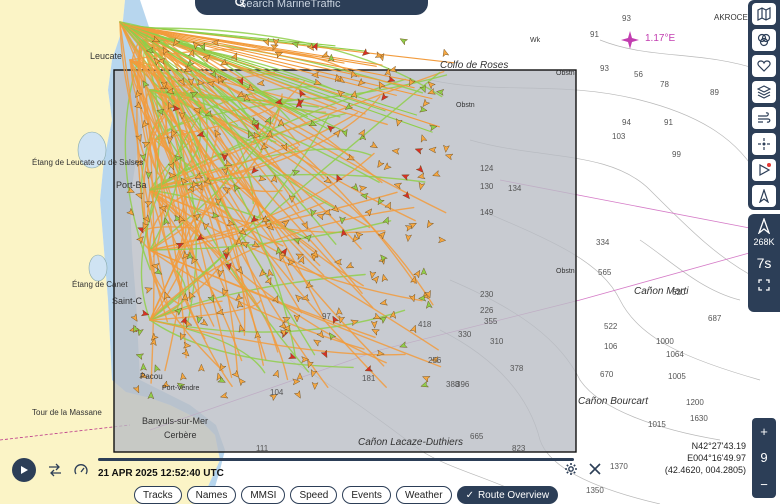 This screenshot has width=780, height=504. I want to click on place-label: Saint-C, so click(127, 301).